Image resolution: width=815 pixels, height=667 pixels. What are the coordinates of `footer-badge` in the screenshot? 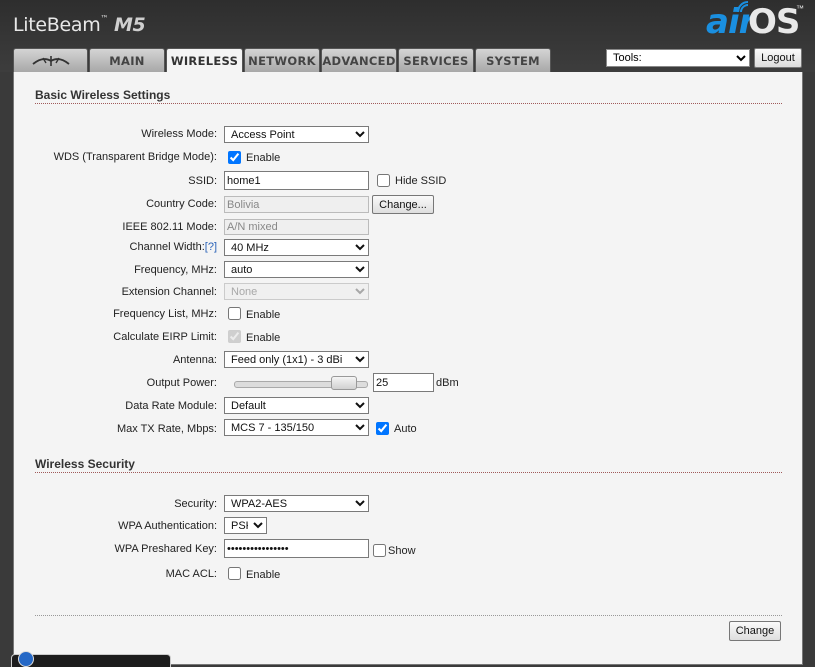 It's located at (91, 659).